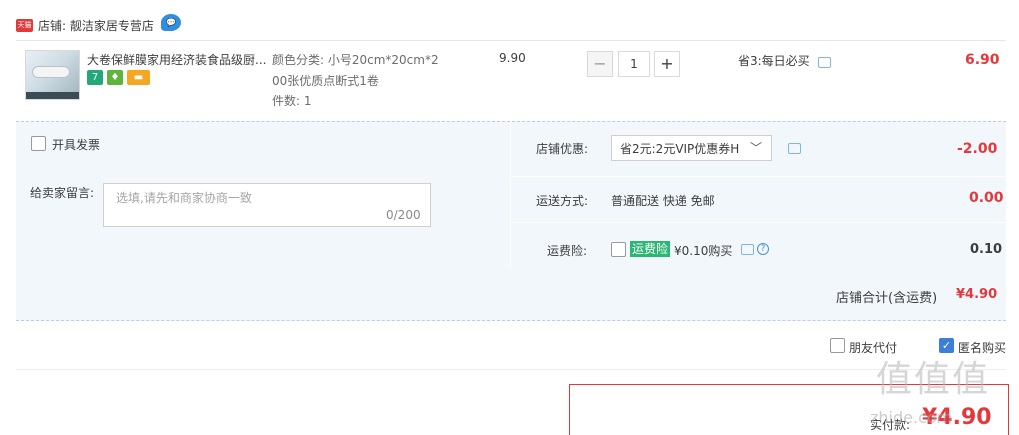 This screenshot has height=435, width=1019. What do you see at coordinates (663, 201) in the screenshot?
I see `shipping-method-value: 普通配送 快递 免邮` at bounding box center [663, 201].